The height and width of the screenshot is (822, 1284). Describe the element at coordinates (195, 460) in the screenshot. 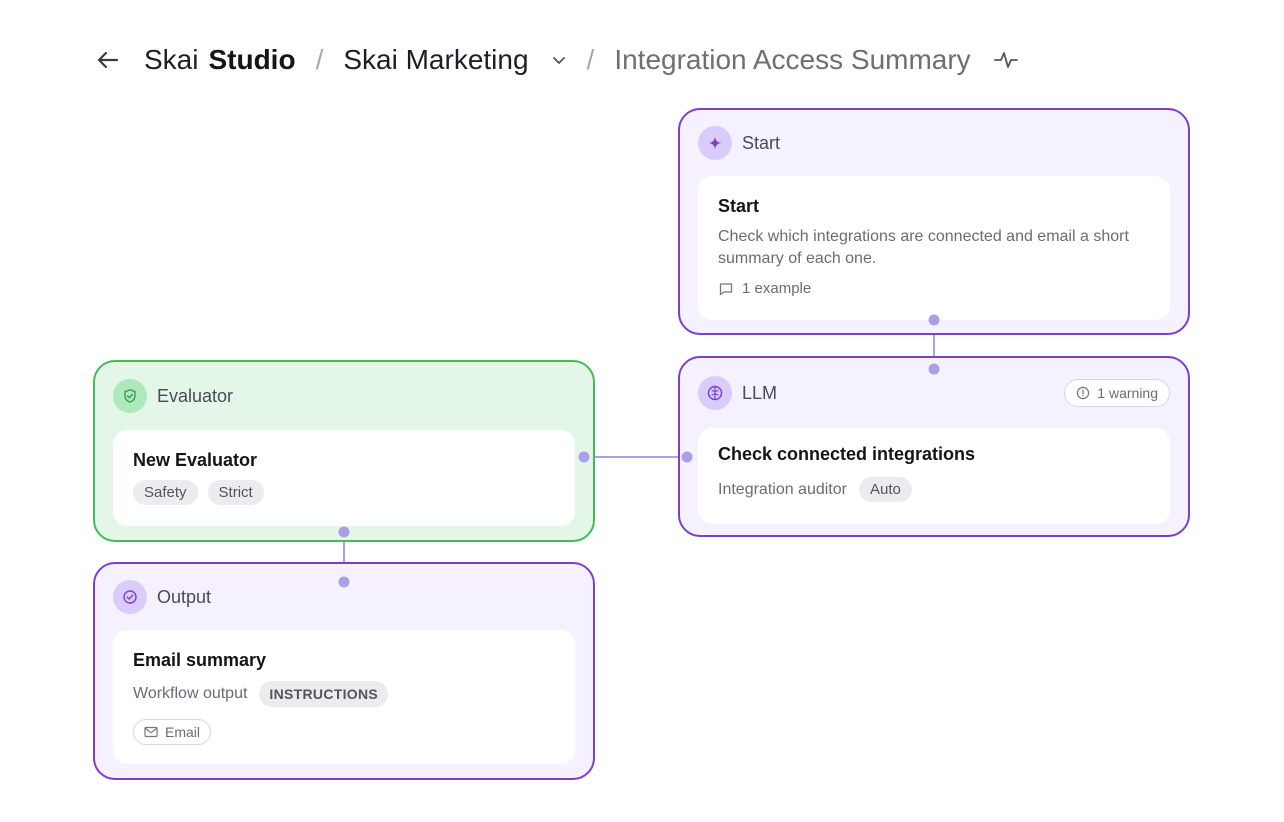

I see `node-title: New Evaluator` at that location.